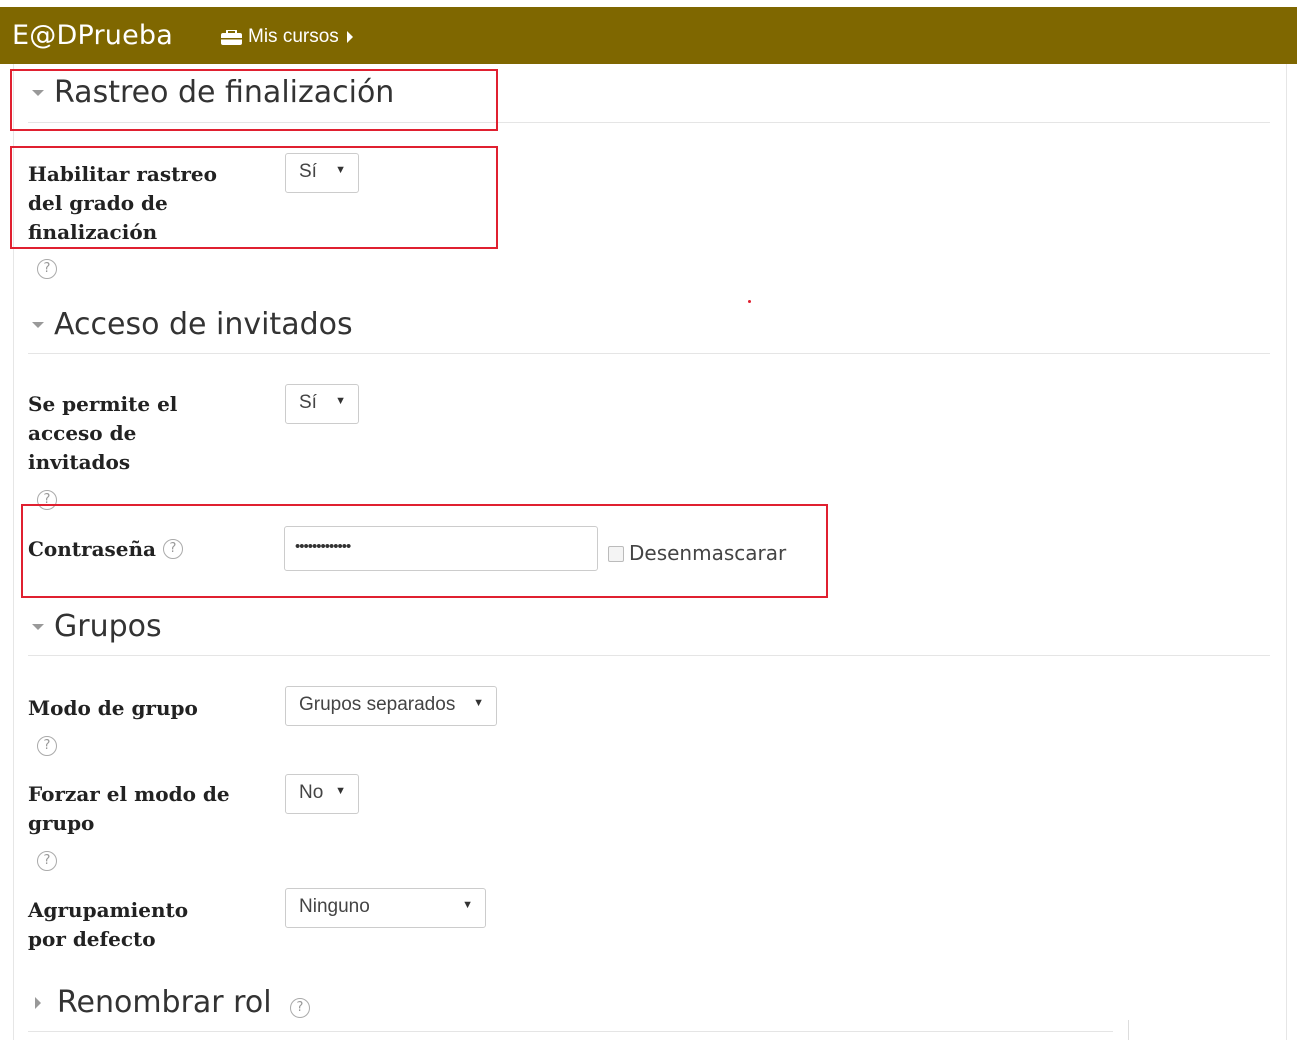 This screenshot has height=1040, width=1297. I want to click on default-grouping-value: Ninguno, so click(334, 906).